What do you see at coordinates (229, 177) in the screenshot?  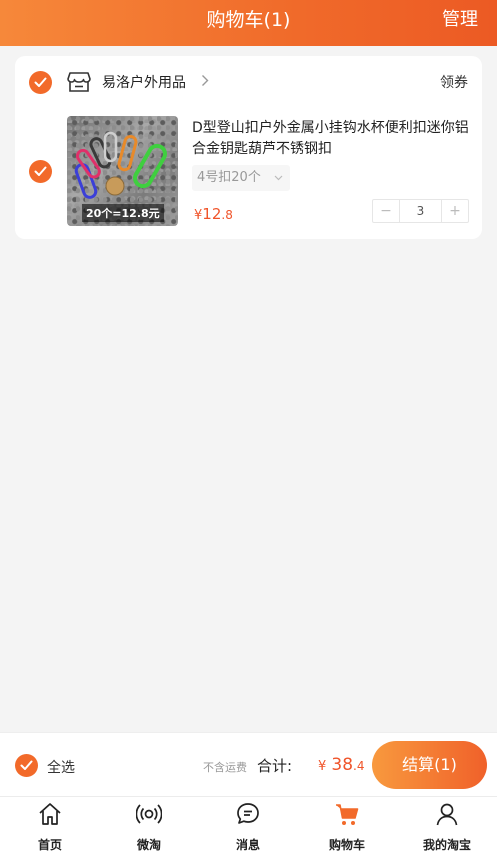 I see `sku-label: 4号扣20个` at bounding box center [229, 177].